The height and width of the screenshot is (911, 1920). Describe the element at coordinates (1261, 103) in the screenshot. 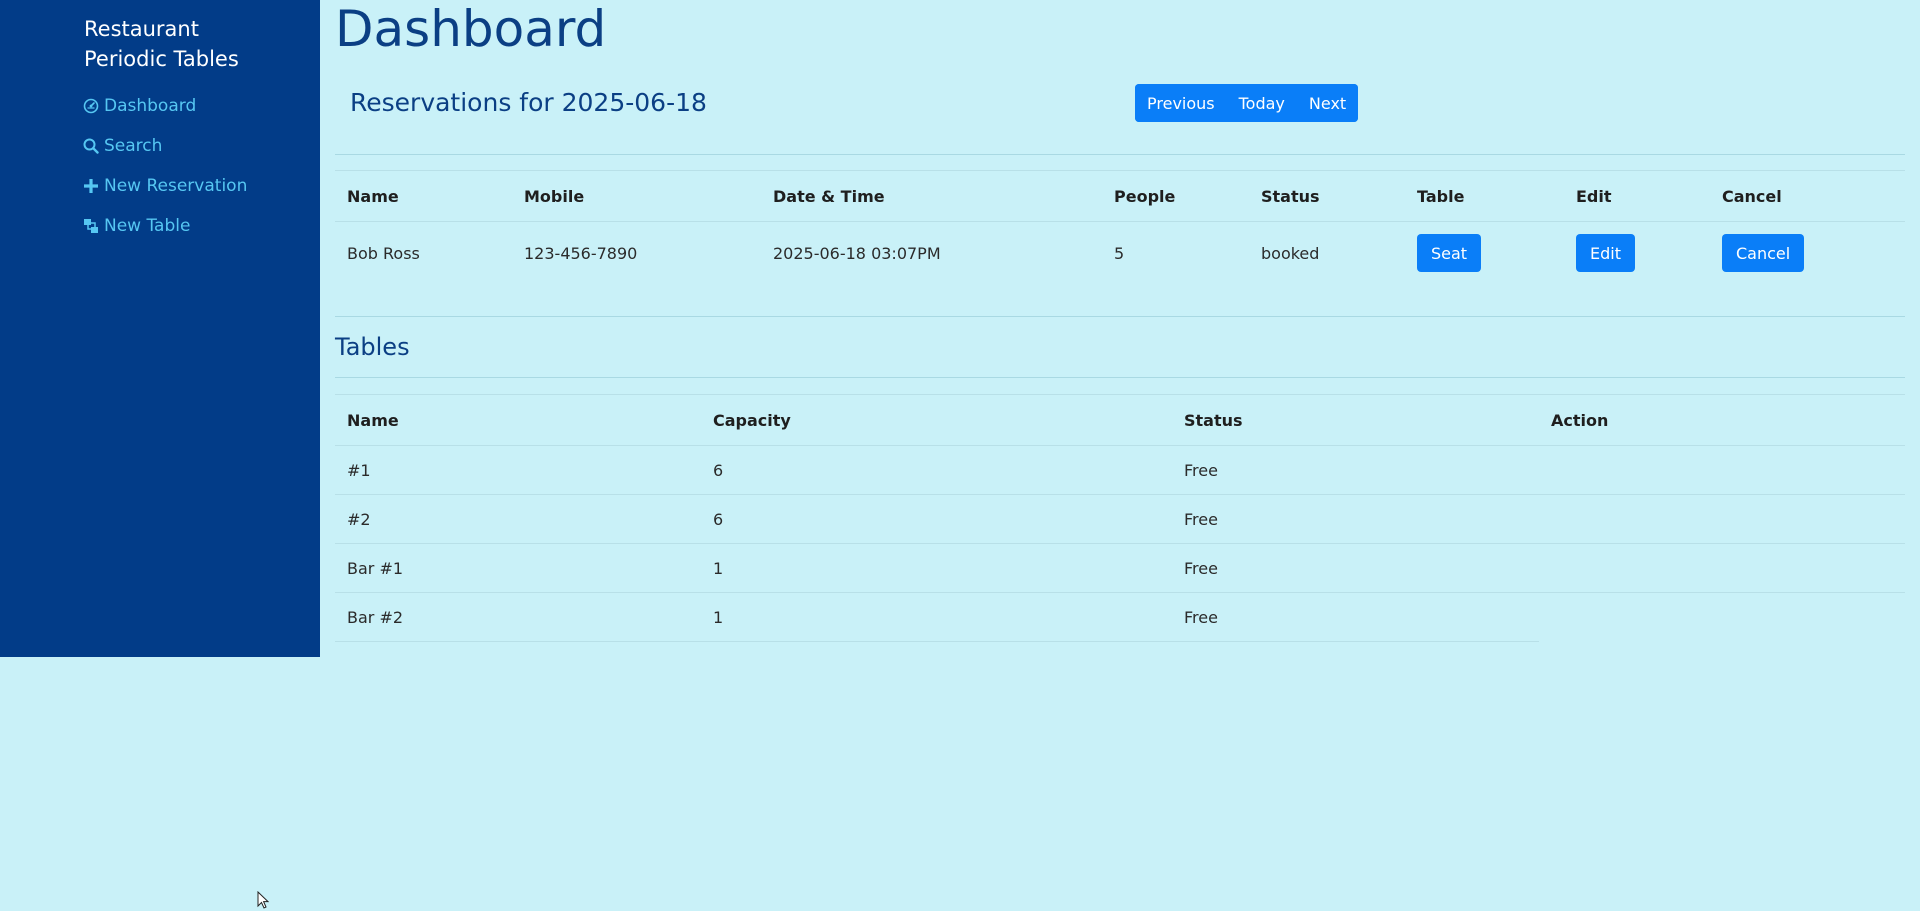

I see `today-button: Today` at that location.